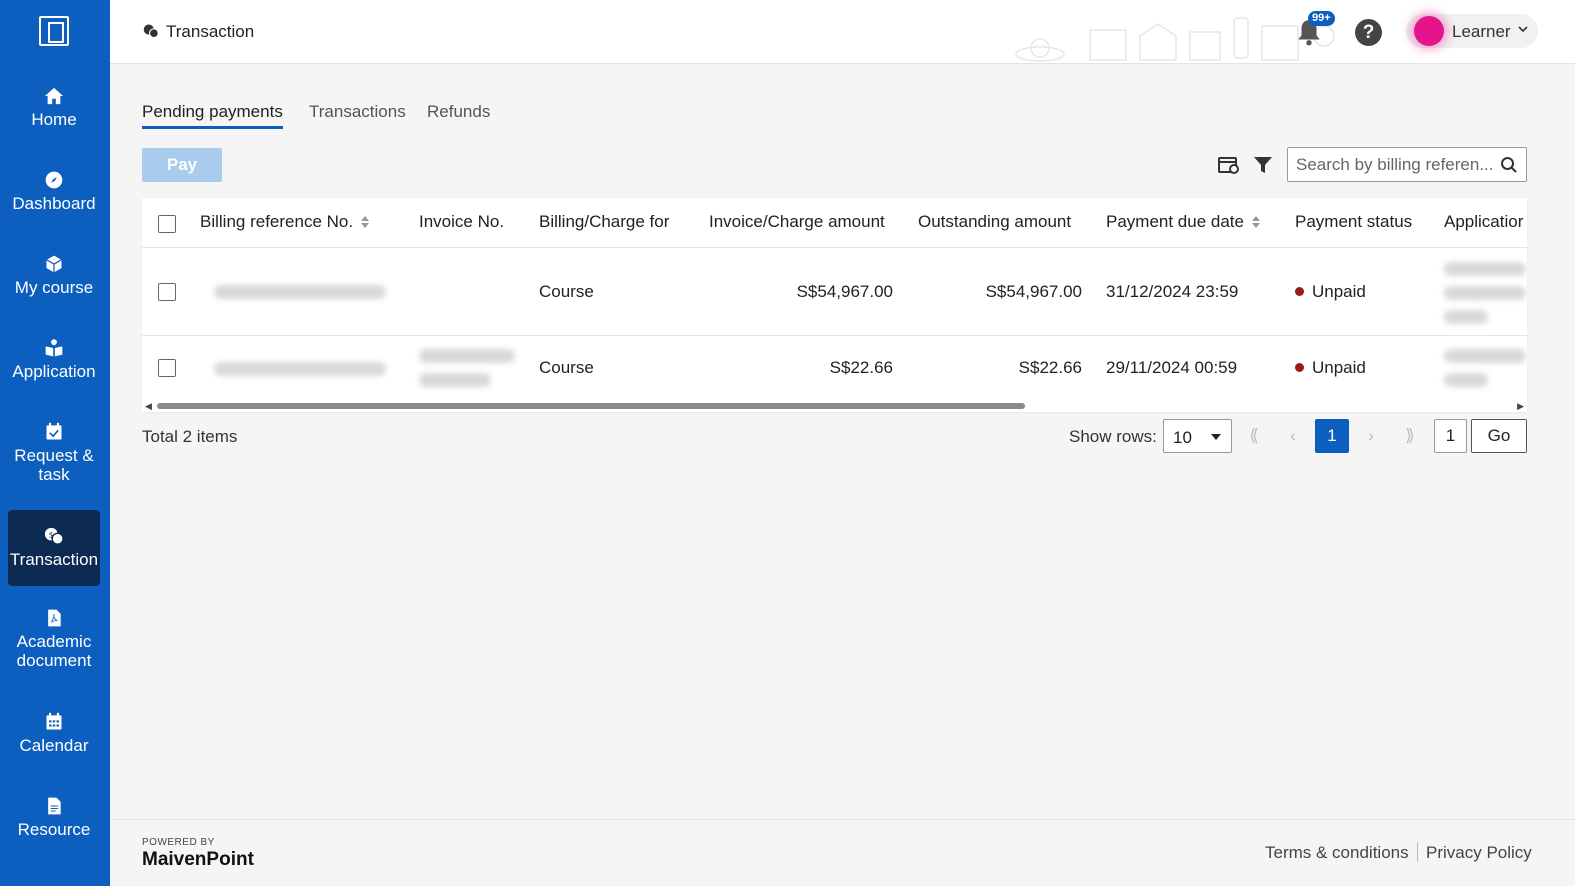 This screenshot has width=1575, height=886. What do you see at coordinates (1050, 367) in the screenshot?
I see `cell-outstanding: S$22.66` at bounding box center [1050, 367].